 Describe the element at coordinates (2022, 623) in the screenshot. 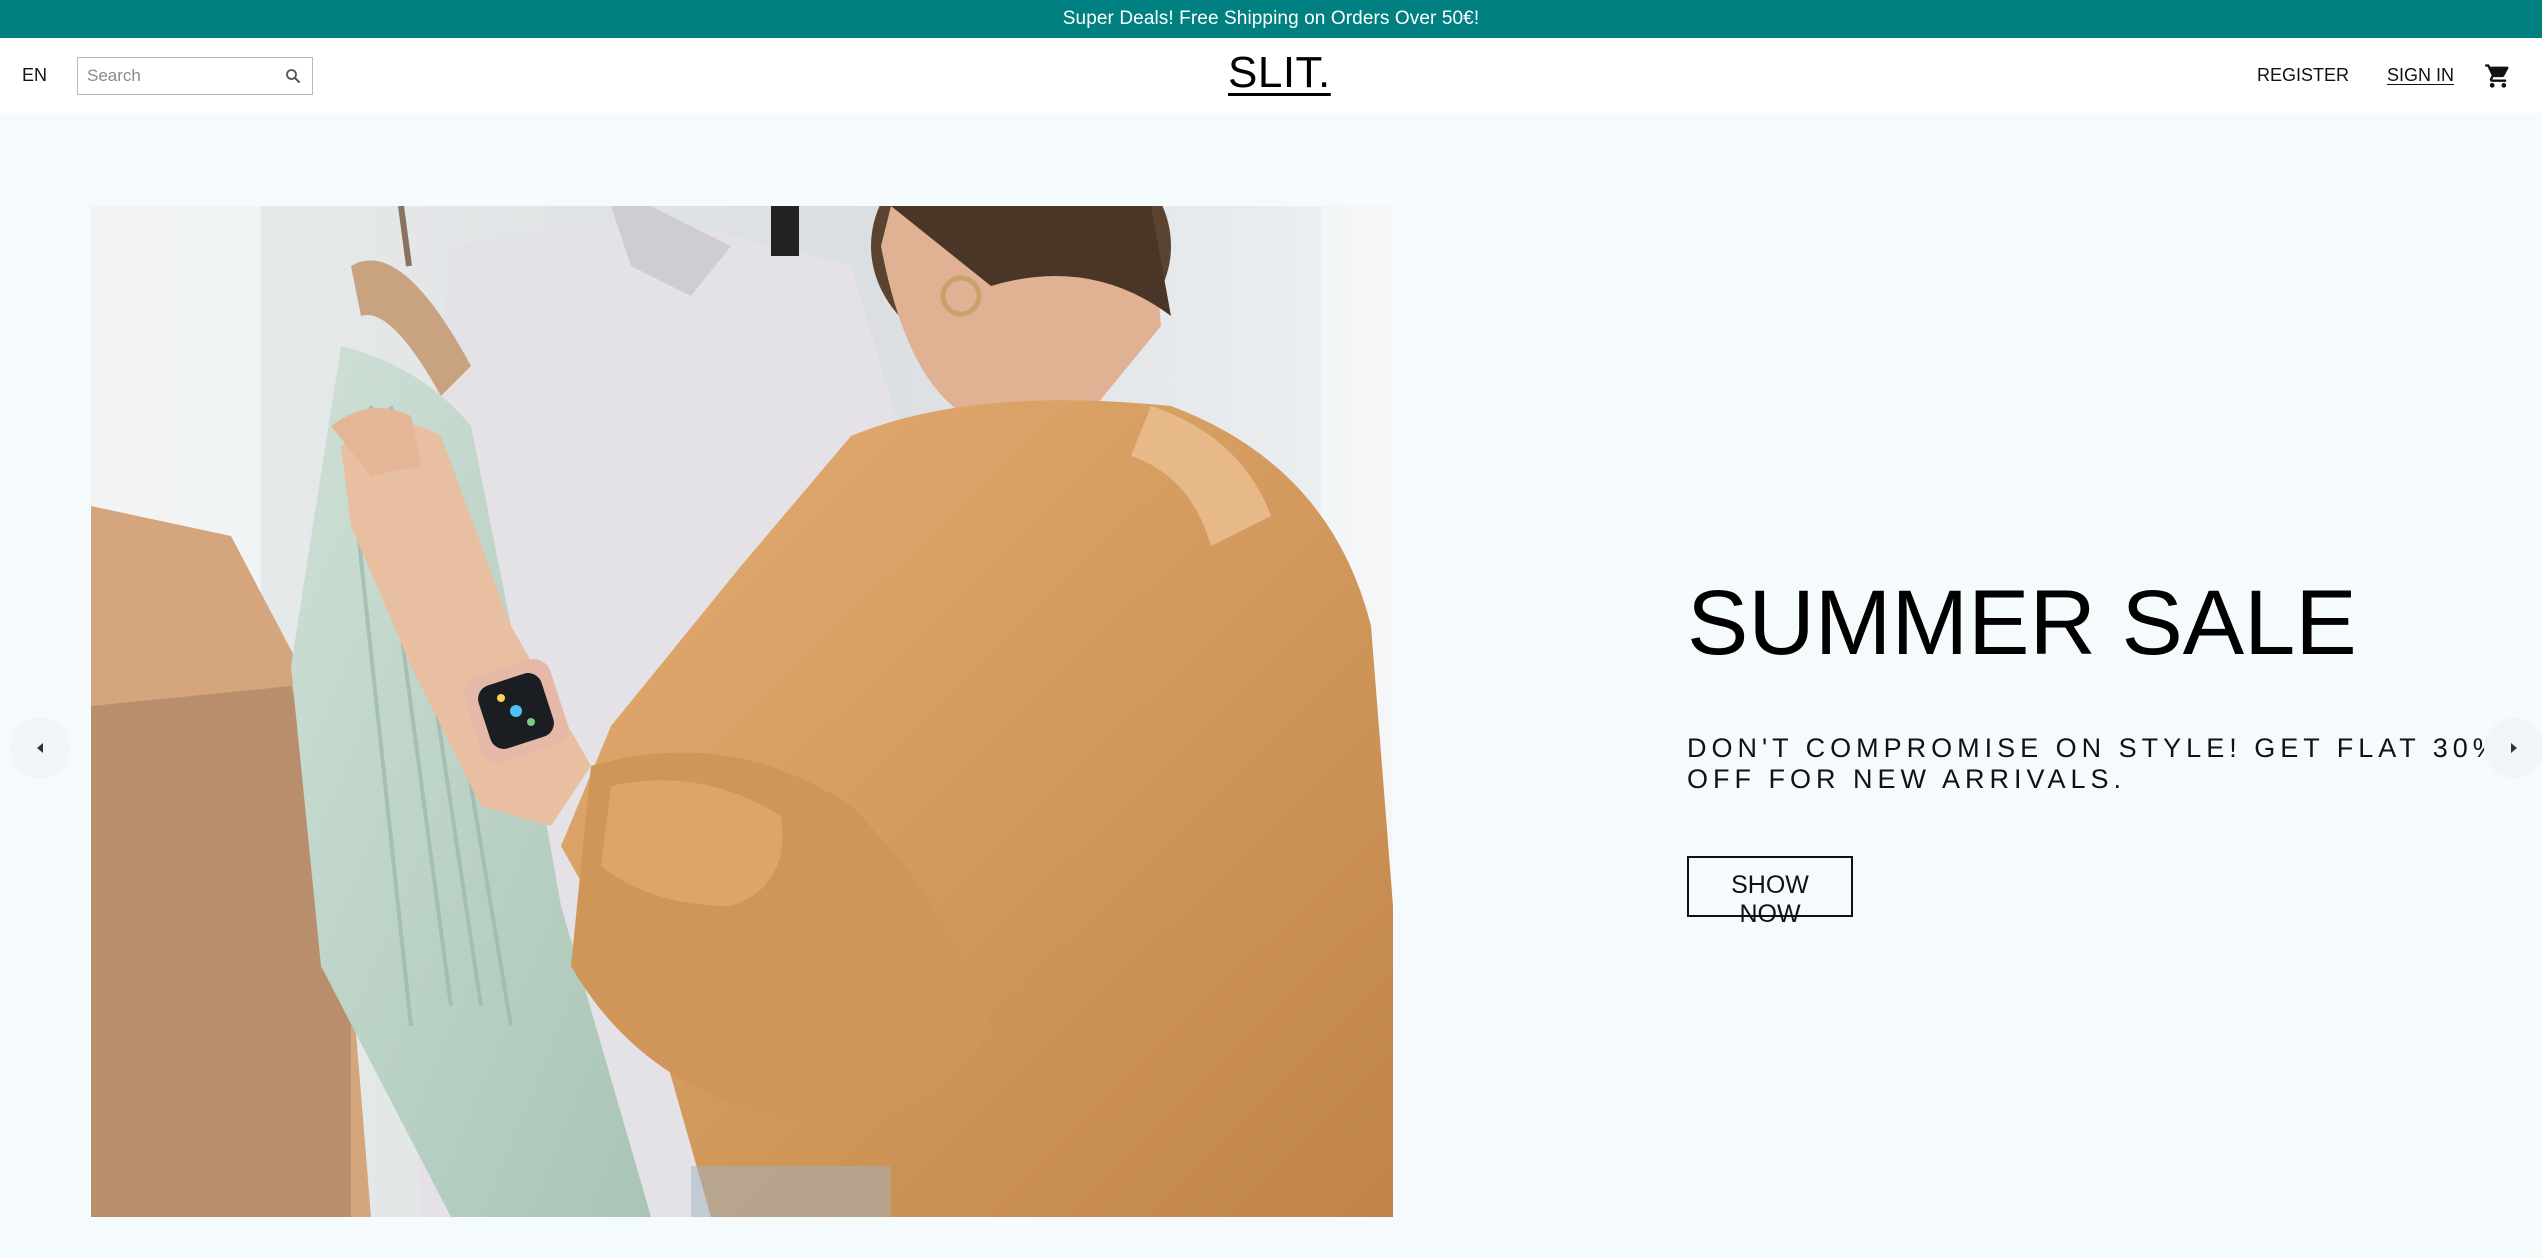

I see `hero-title: SUMMER SALE` at that location.